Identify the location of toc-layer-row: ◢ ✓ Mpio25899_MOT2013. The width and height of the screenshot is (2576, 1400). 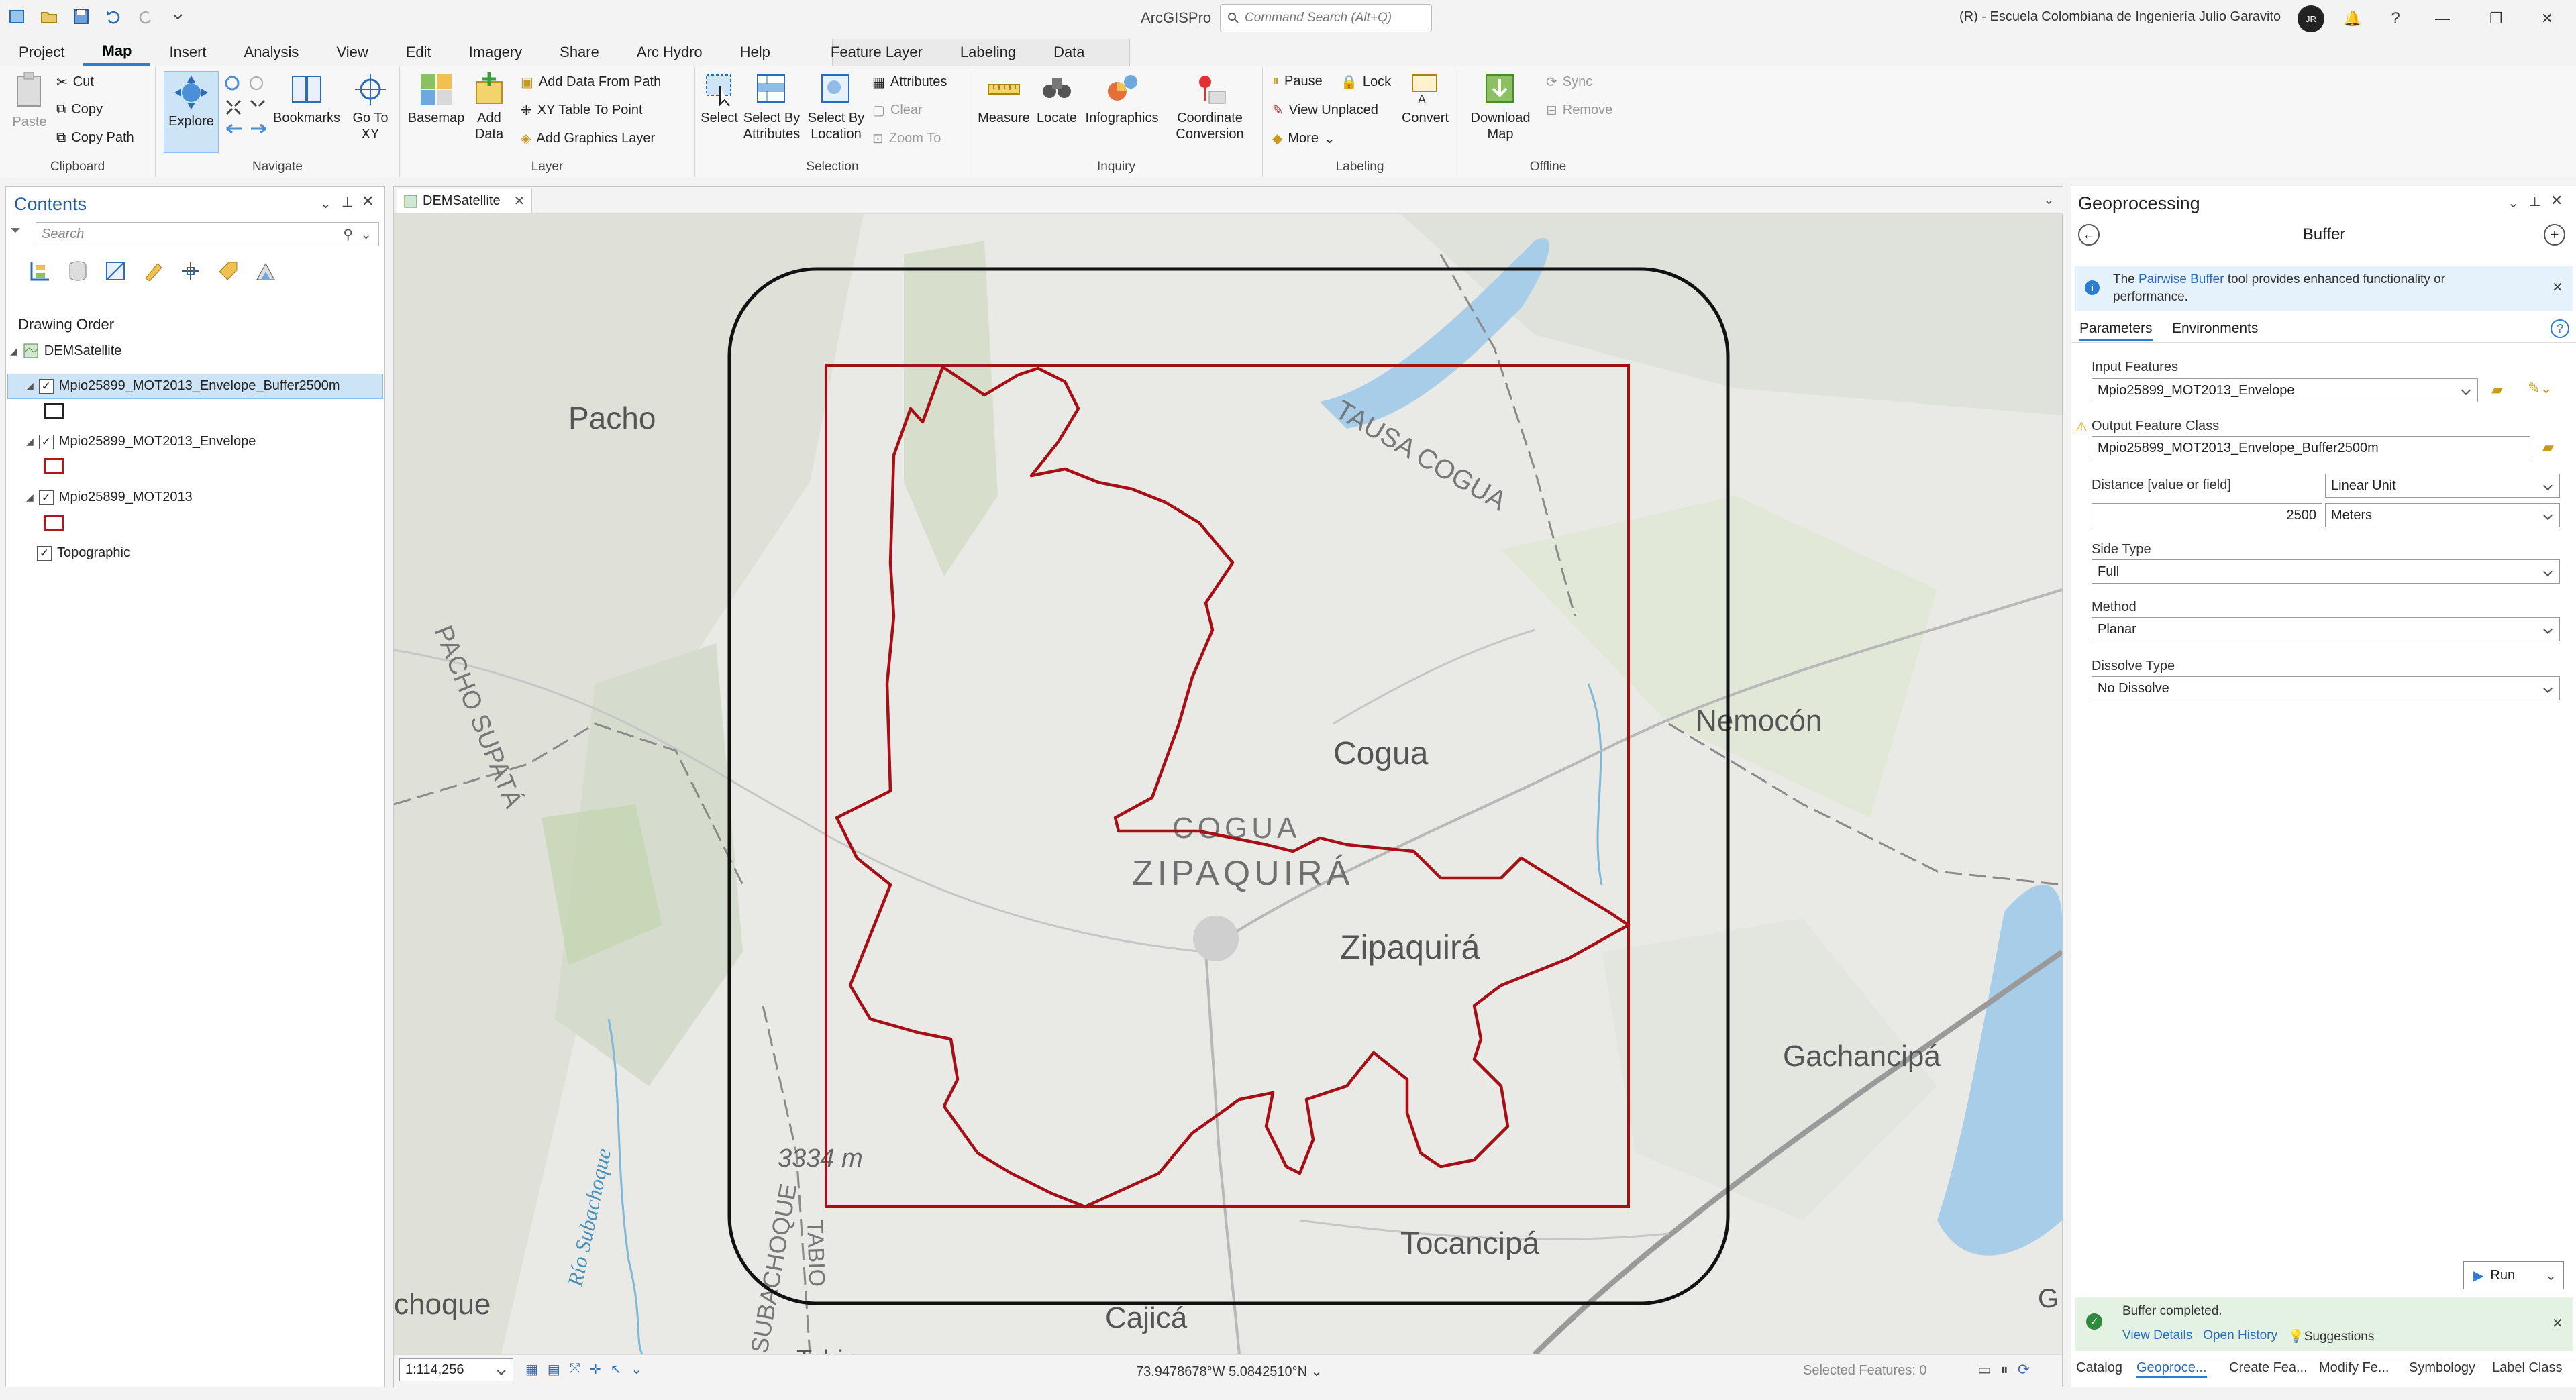
(109, 497).